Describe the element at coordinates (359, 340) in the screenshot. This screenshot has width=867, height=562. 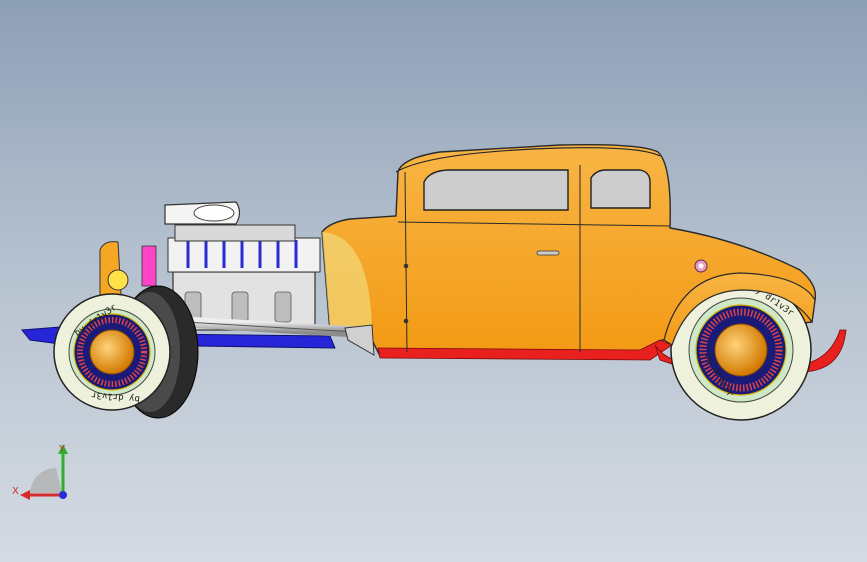
I see `exhaust-tip` at that location.